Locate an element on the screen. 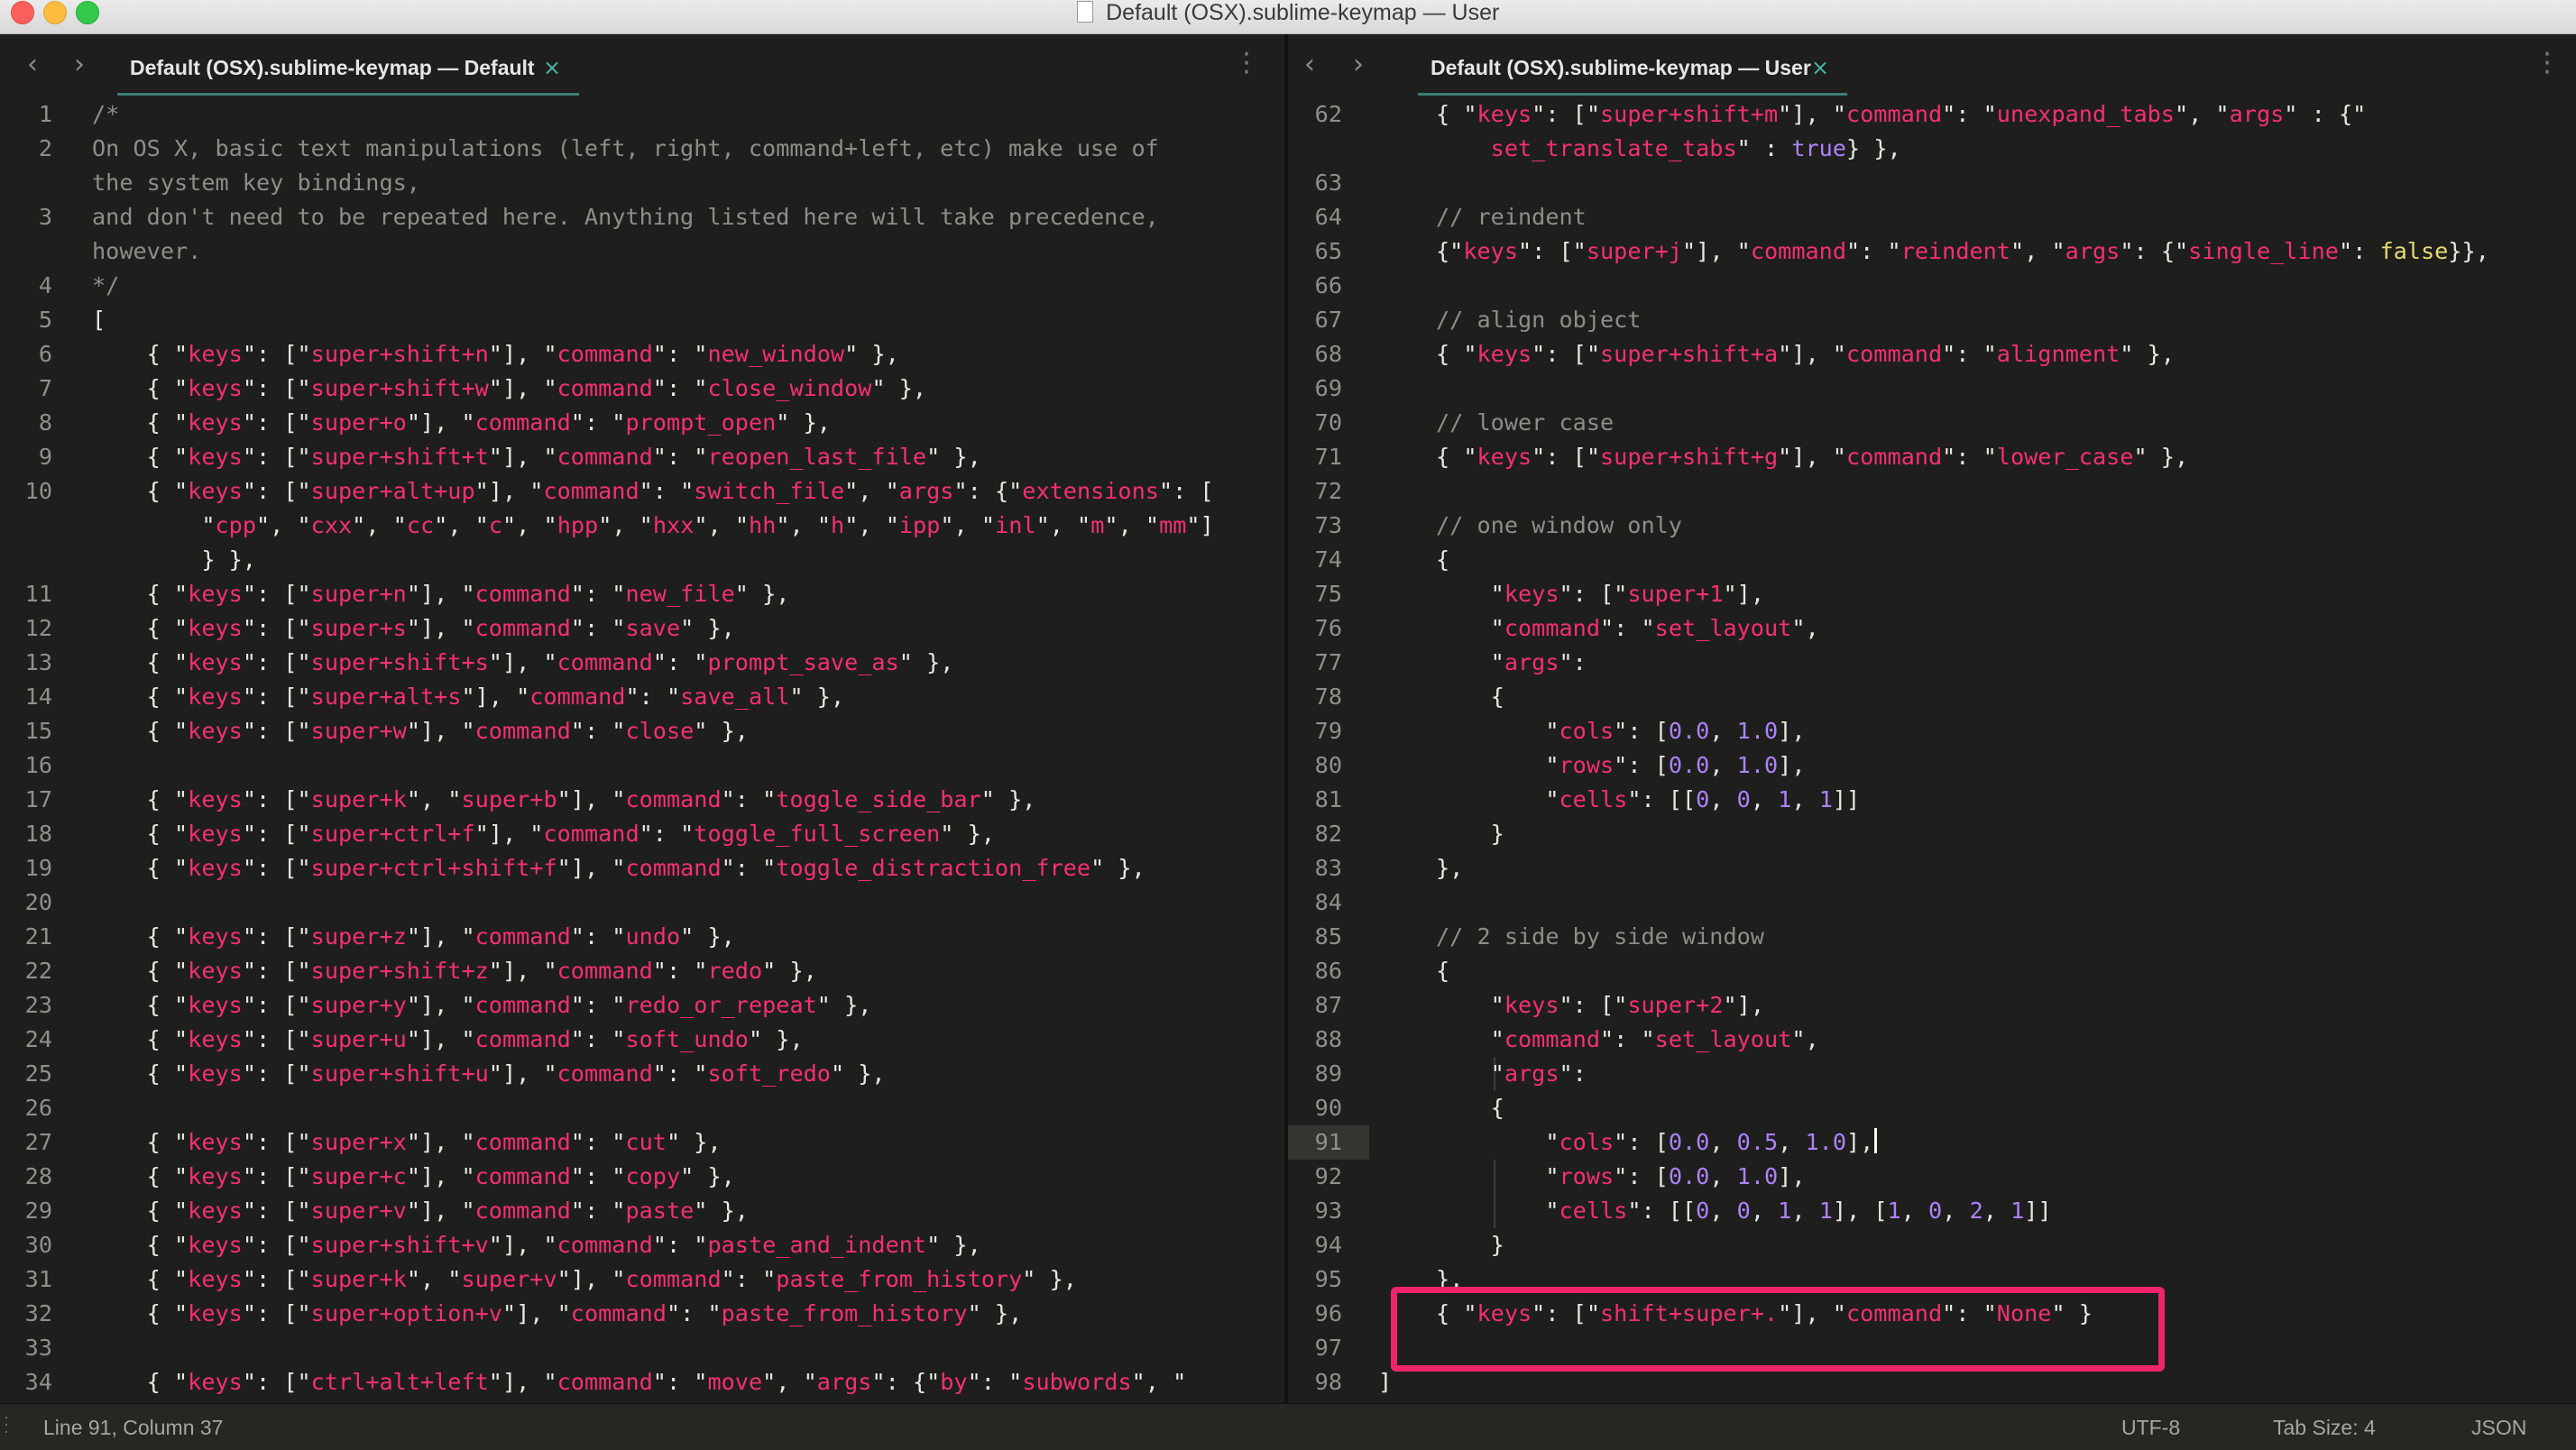  window-title: Default (OSX).sublime-keymap — User is located at coordinates (1303, 12).